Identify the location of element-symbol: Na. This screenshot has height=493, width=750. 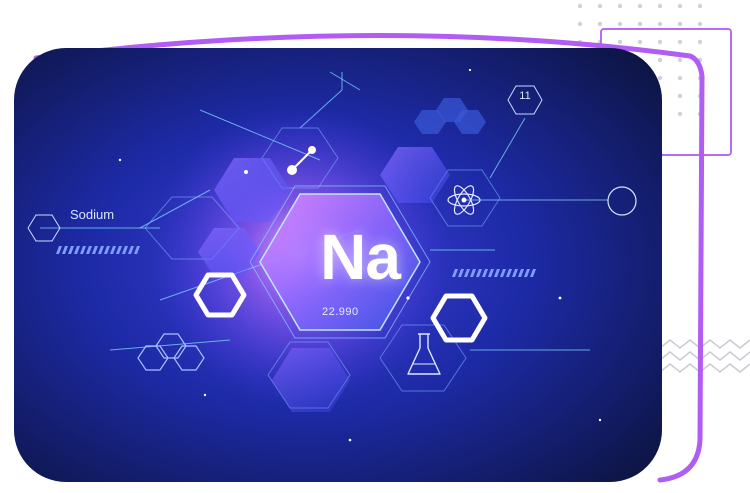
(360, 257).